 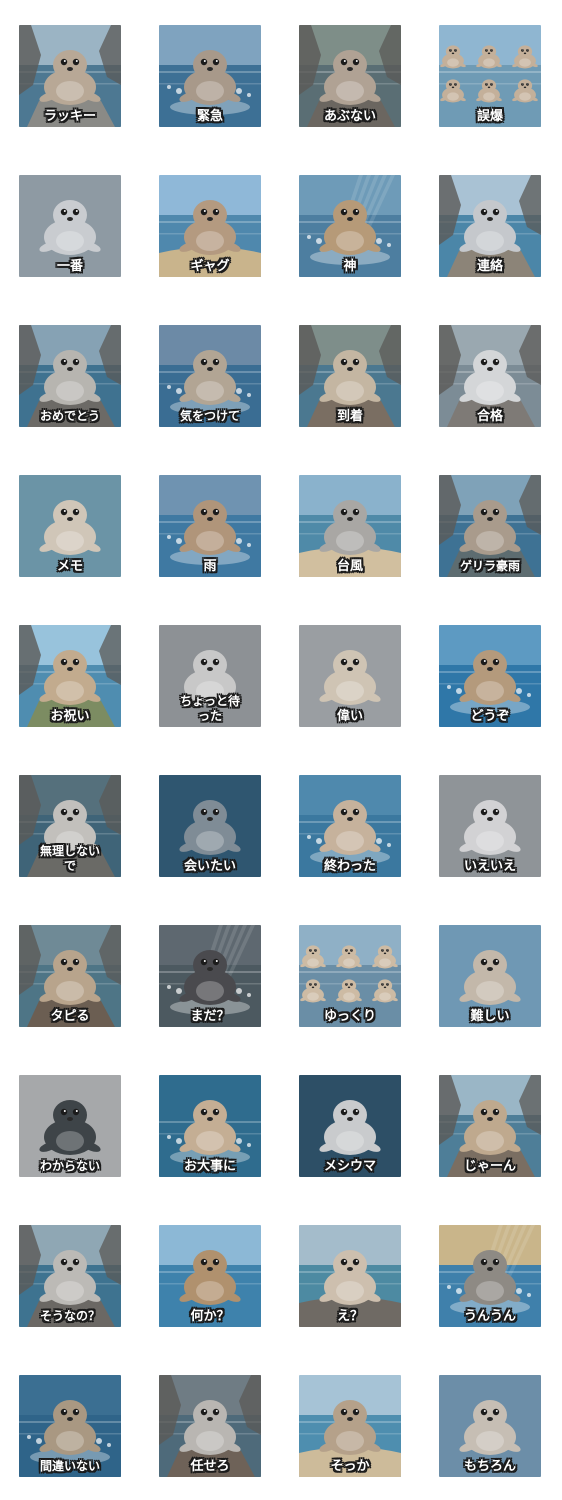 What do you see at coordinates (490, 716) in the screenshot?
I see `sticker-caption: どうぞ` at bounding box center [490, 716].